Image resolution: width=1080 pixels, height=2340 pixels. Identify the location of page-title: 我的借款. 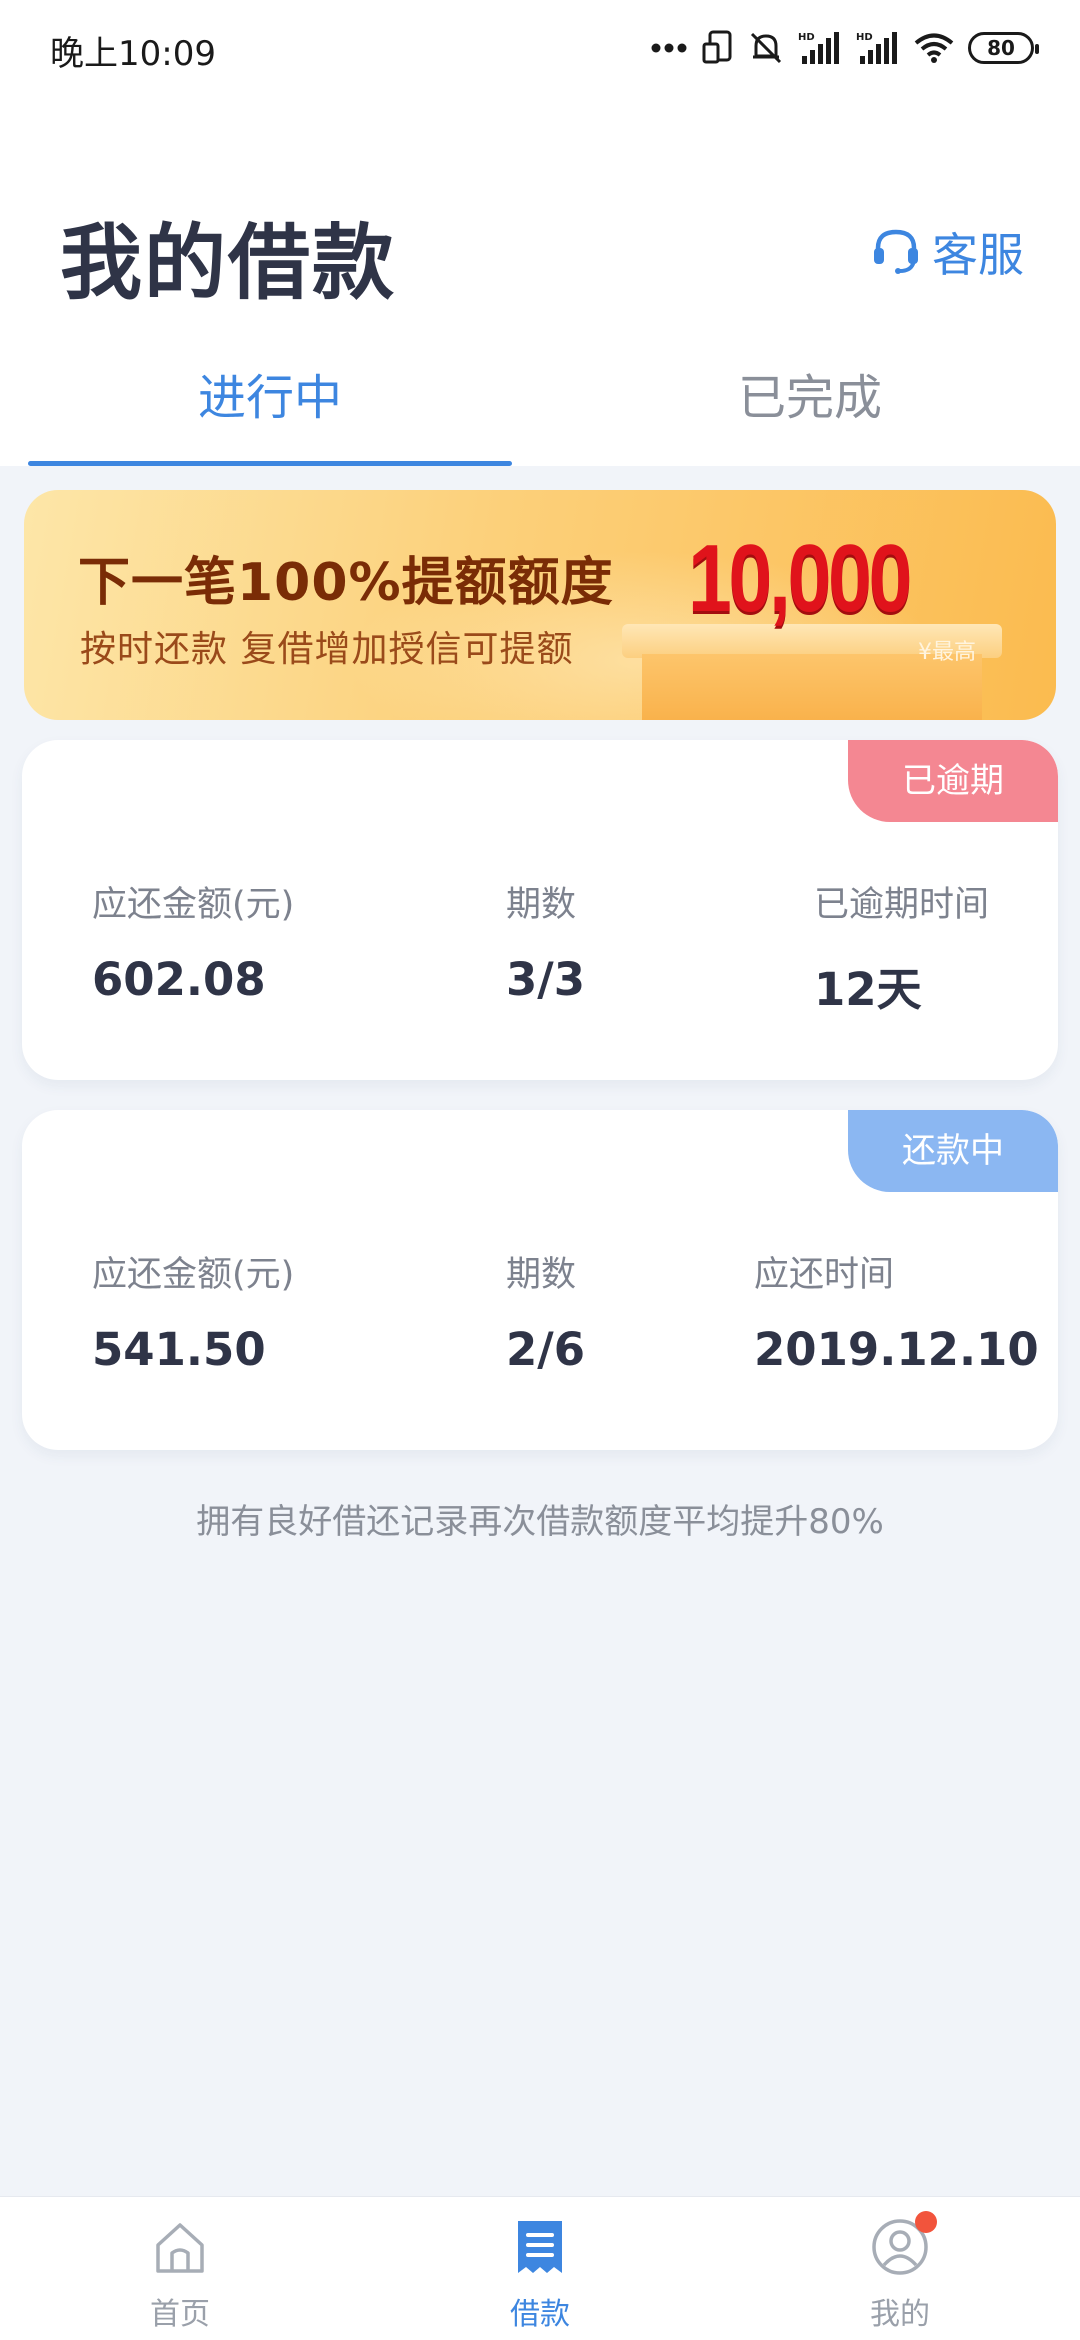
(228, 263).